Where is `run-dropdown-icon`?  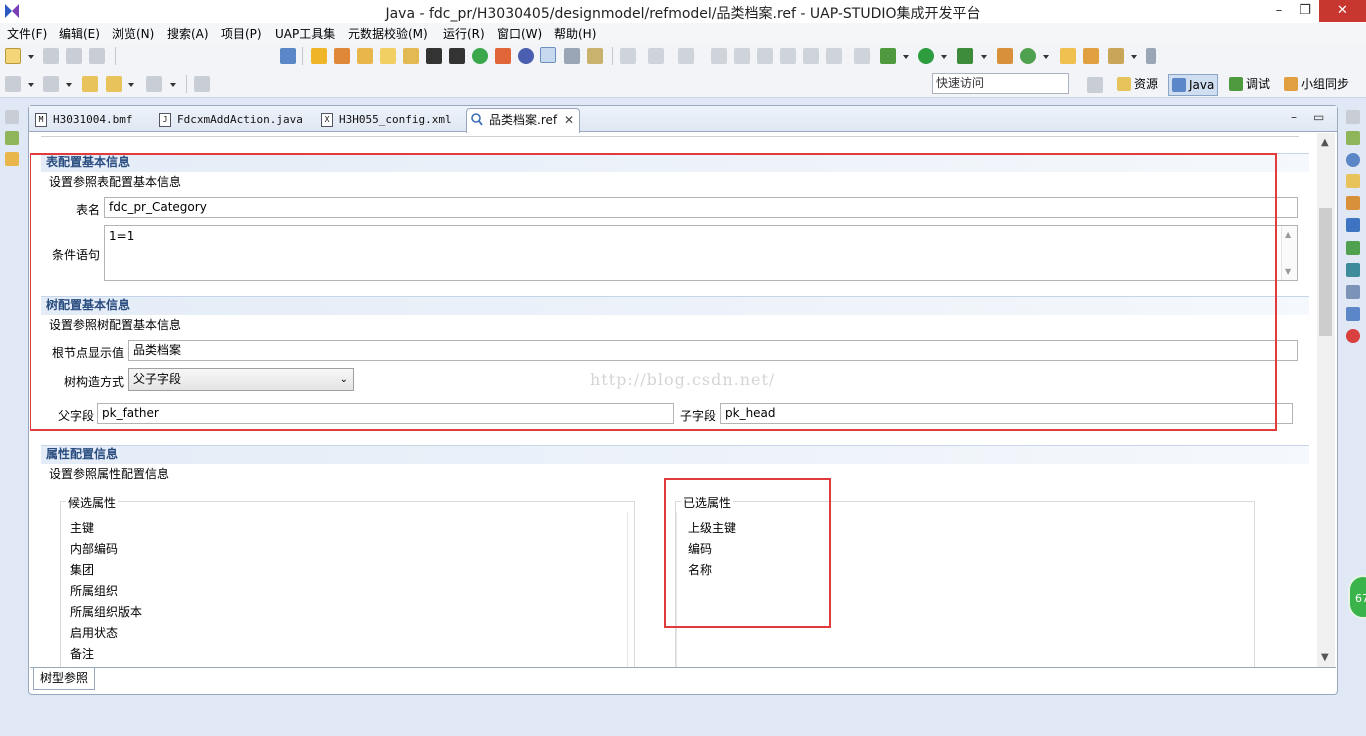
run-dropdown-icon is located at coordinates (944, 57).